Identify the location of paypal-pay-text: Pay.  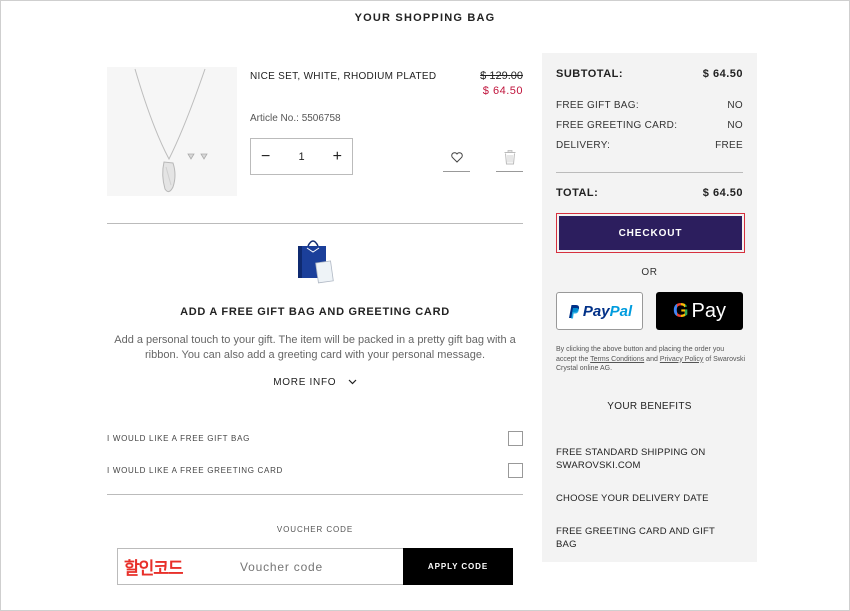
(596, 311).